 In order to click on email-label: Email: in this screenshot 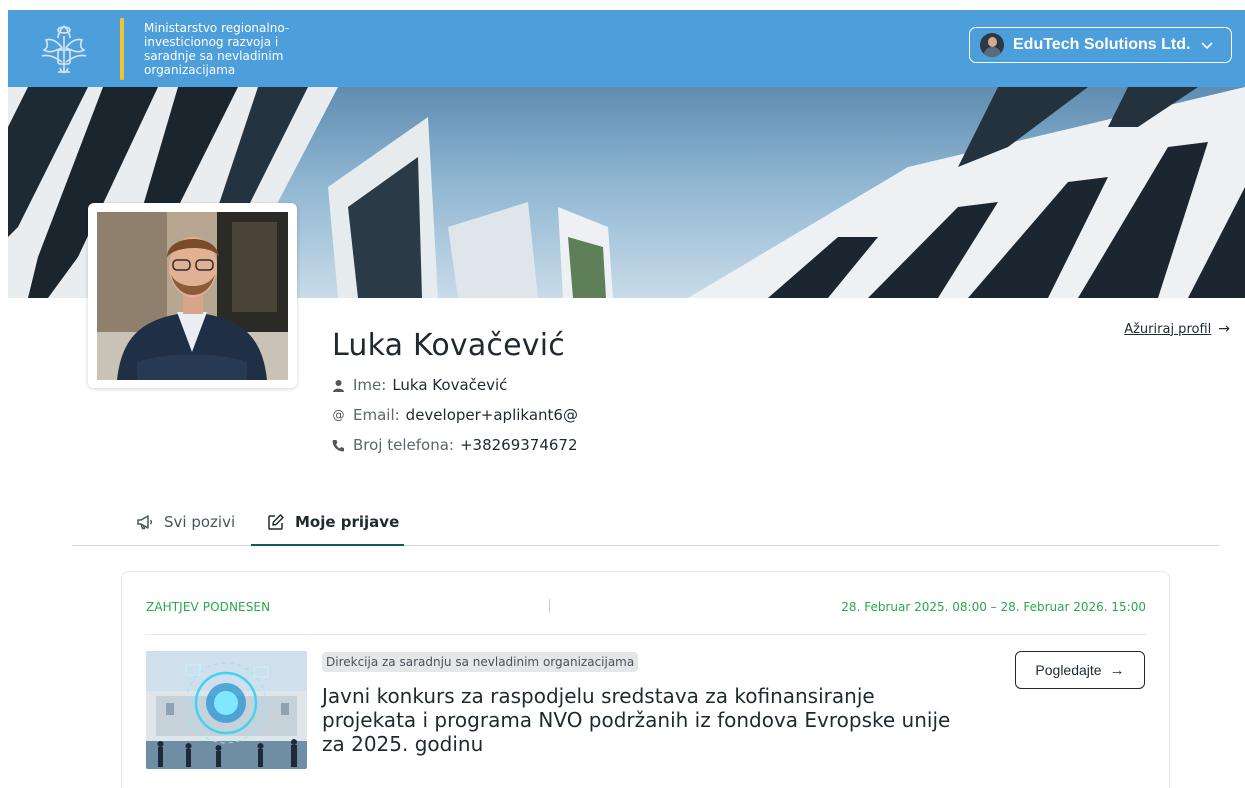, I will do `click(376, 415)`.